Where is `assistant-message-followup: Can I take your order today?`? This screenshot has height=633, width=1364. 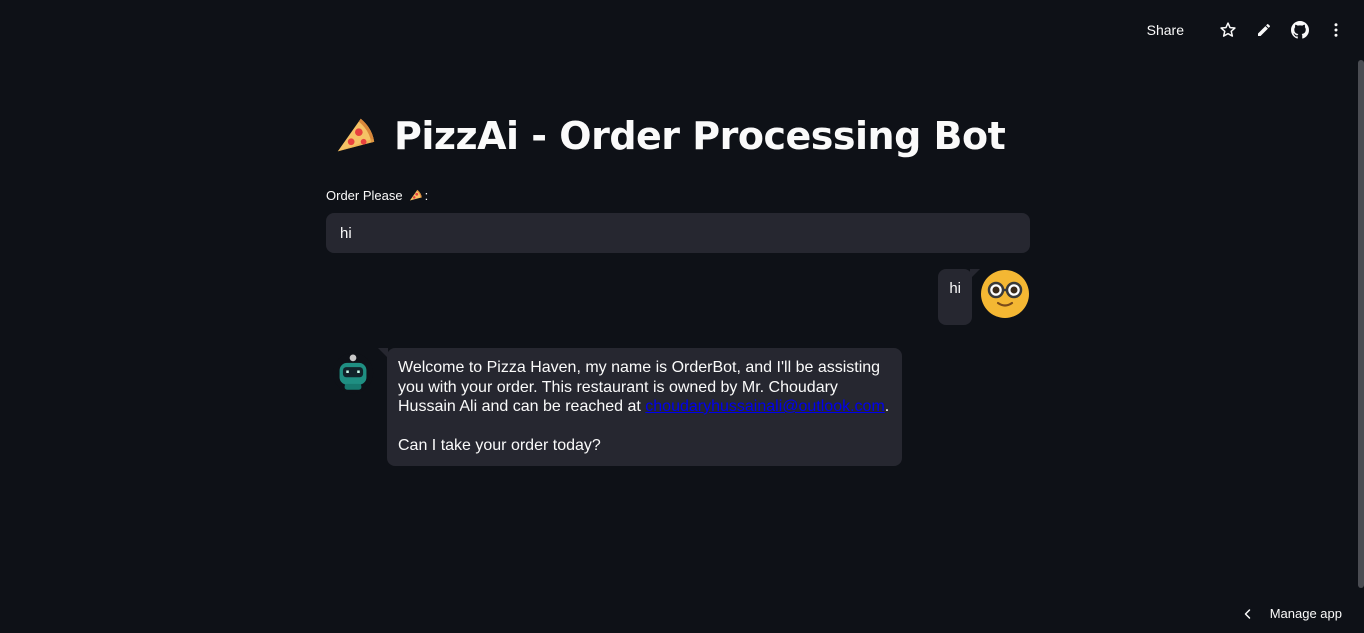 assistant-message-followup: Can I take your order today? is located at coordinates (499, 445).